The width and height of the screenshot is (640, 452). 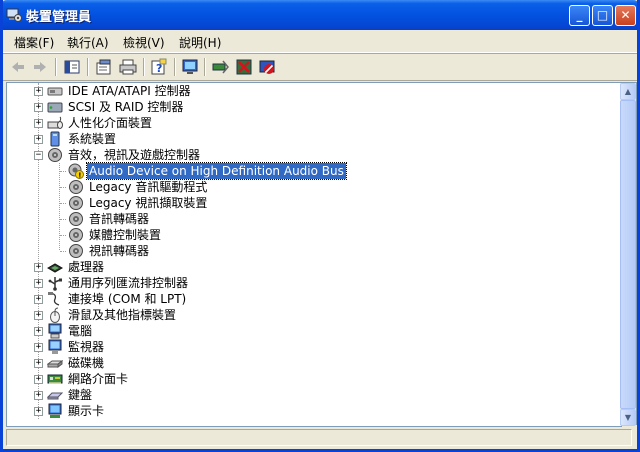 I want to click on menu-help: 說明(H), so click(x=200, y=42).